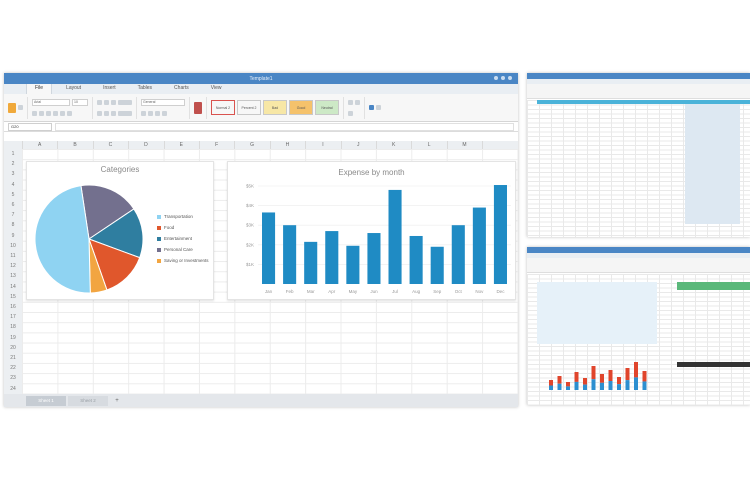  Describe the element at coordinates (183, 249) in the screenshot. I see `pie-legend-item: Personal Care` at that location.